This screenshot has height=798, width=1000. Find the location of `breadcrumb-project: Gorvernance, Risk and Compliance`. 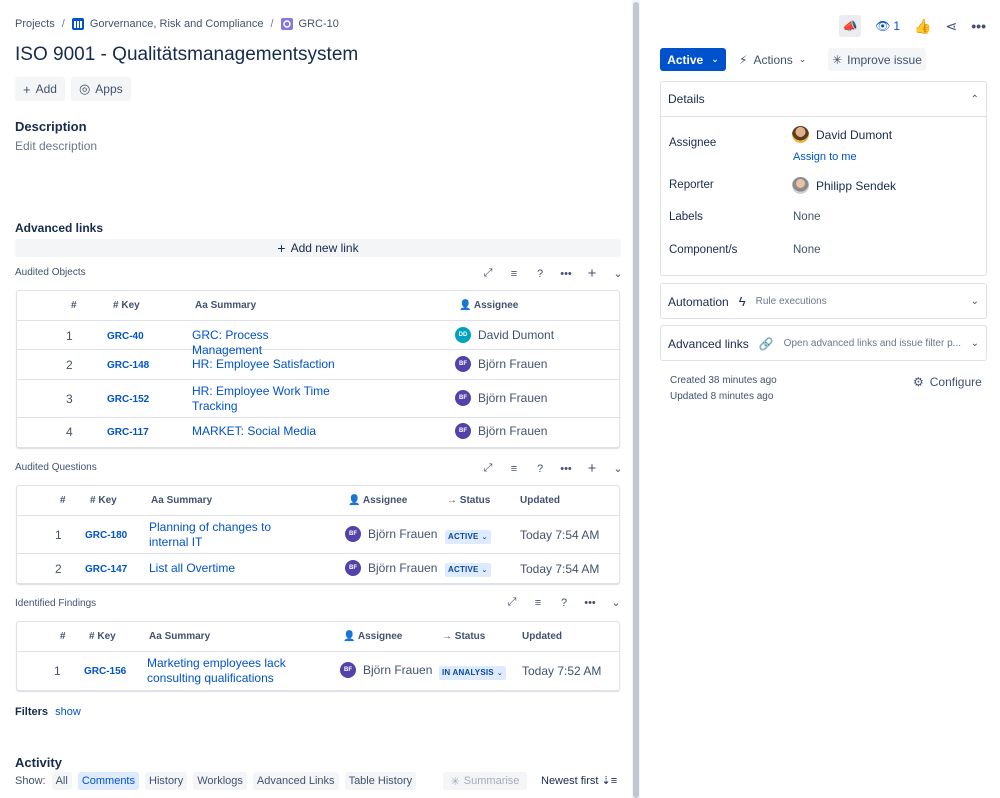

breadcrumb-project: Gorvernance, Risk and Compliance is located at coordinates (177, 24).